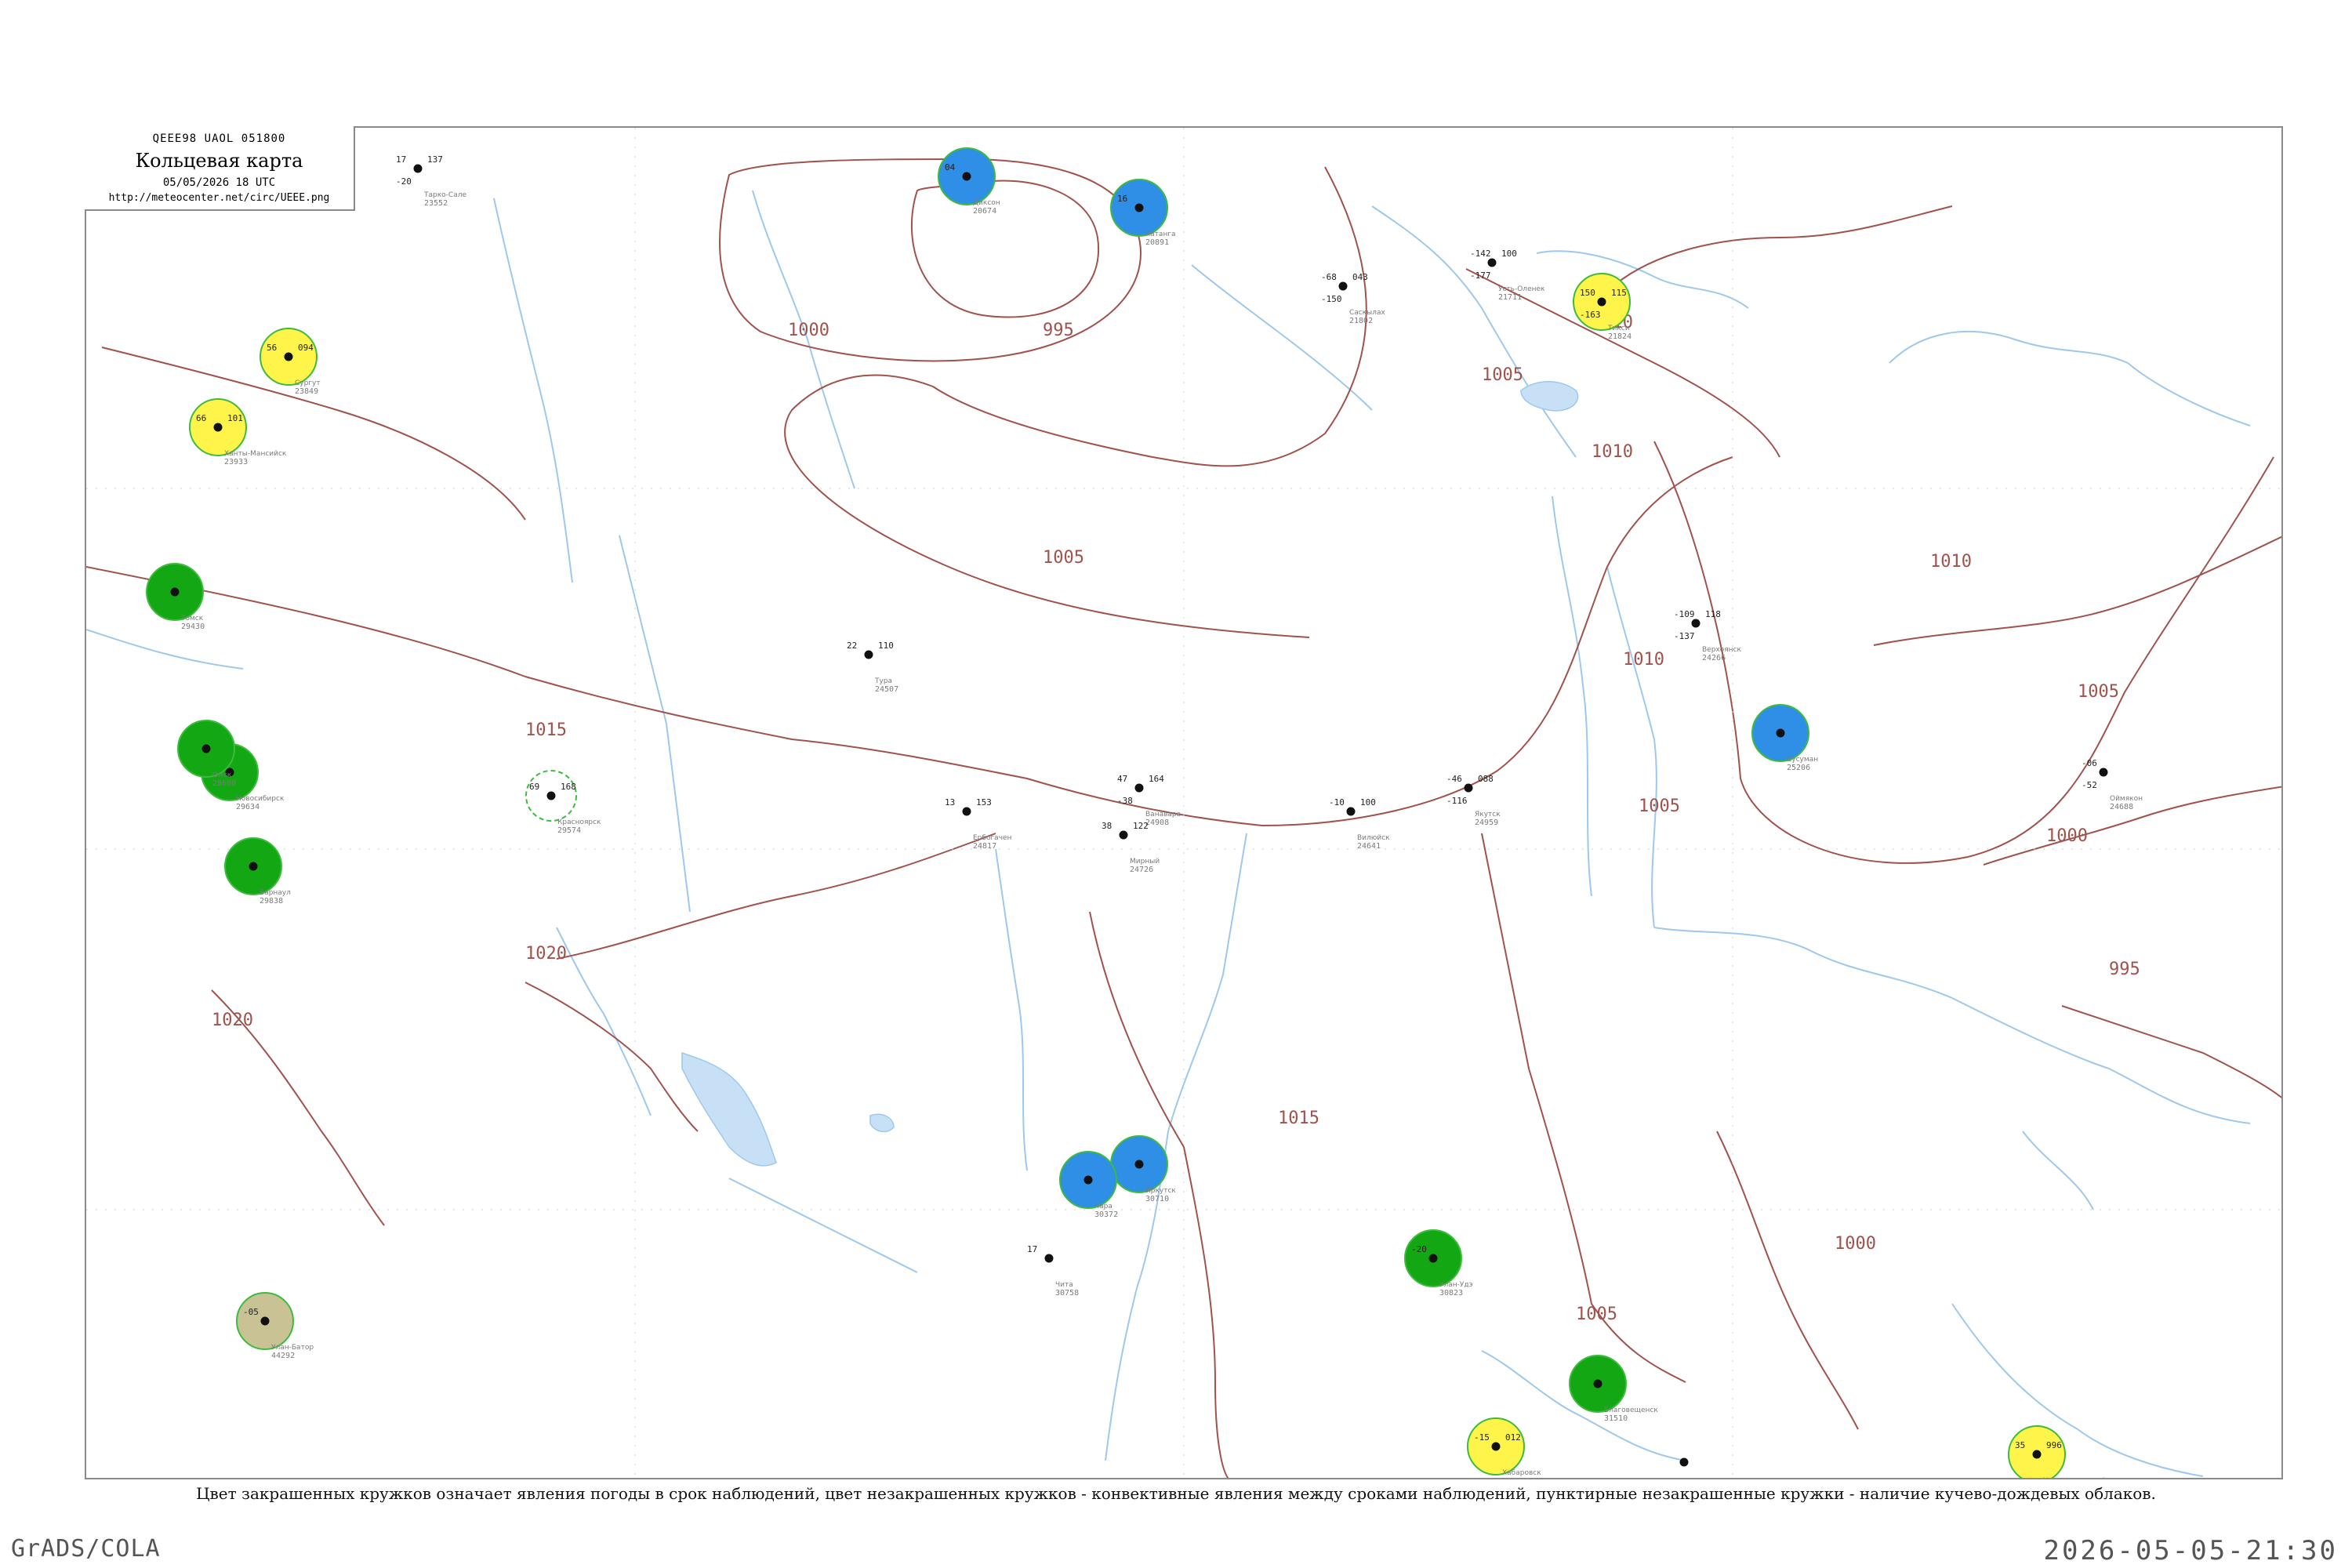  What do you see at coordinates (401, 159) in the screenshot?
I see `station-temp: 17` at bounding box center [401, 159].